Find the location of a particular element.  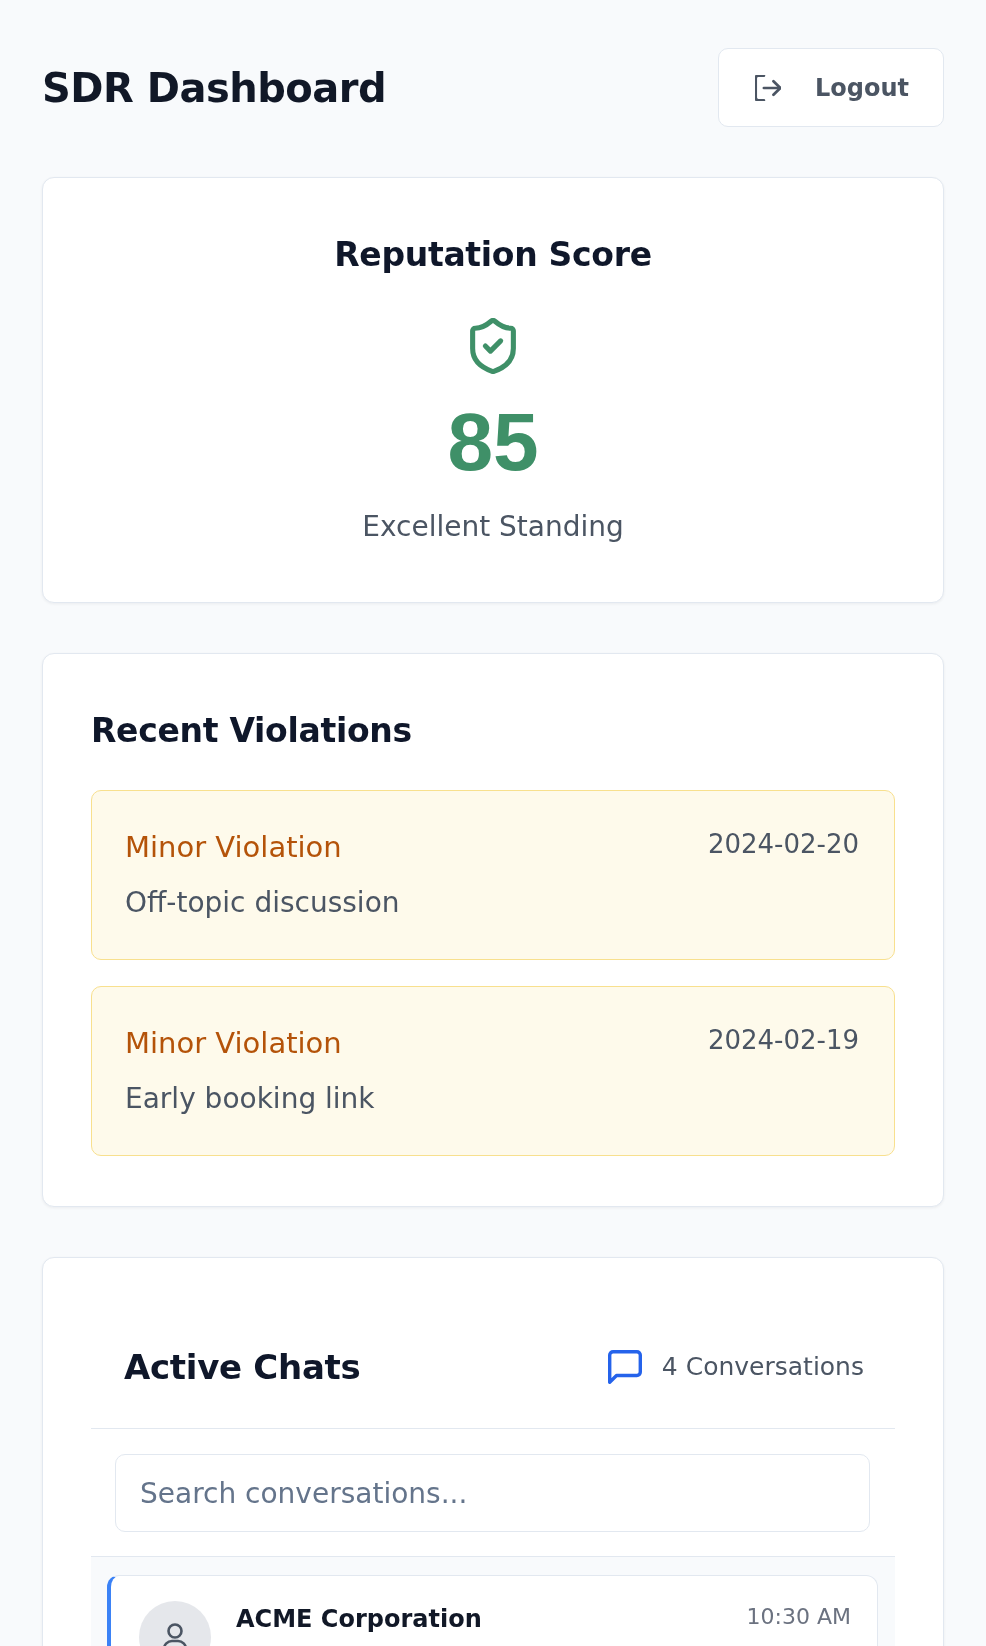

chat-time: 10:30 AM is located at coordinates (798, 1617).